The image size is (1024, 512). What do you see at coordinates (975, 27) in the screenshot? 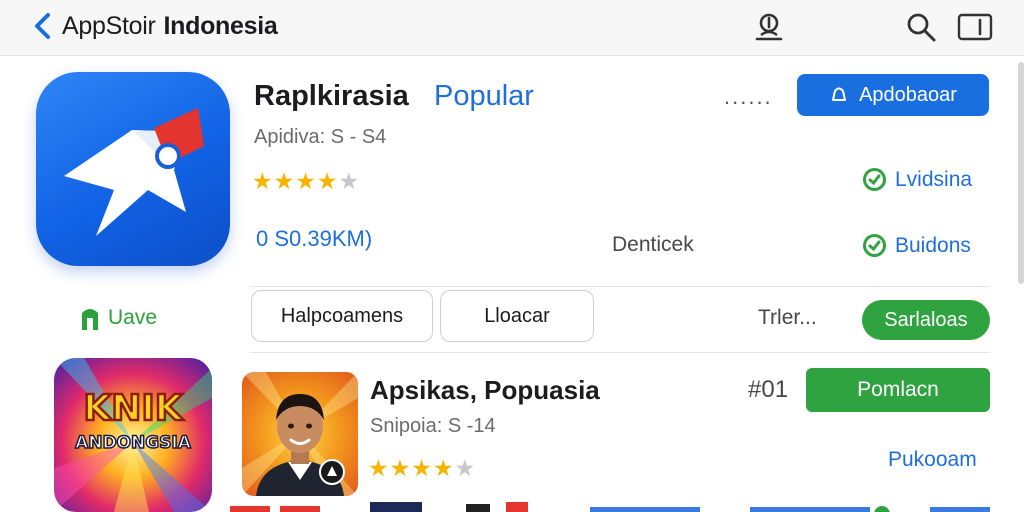
I see `library-icon` at bounding box center [975, 27].